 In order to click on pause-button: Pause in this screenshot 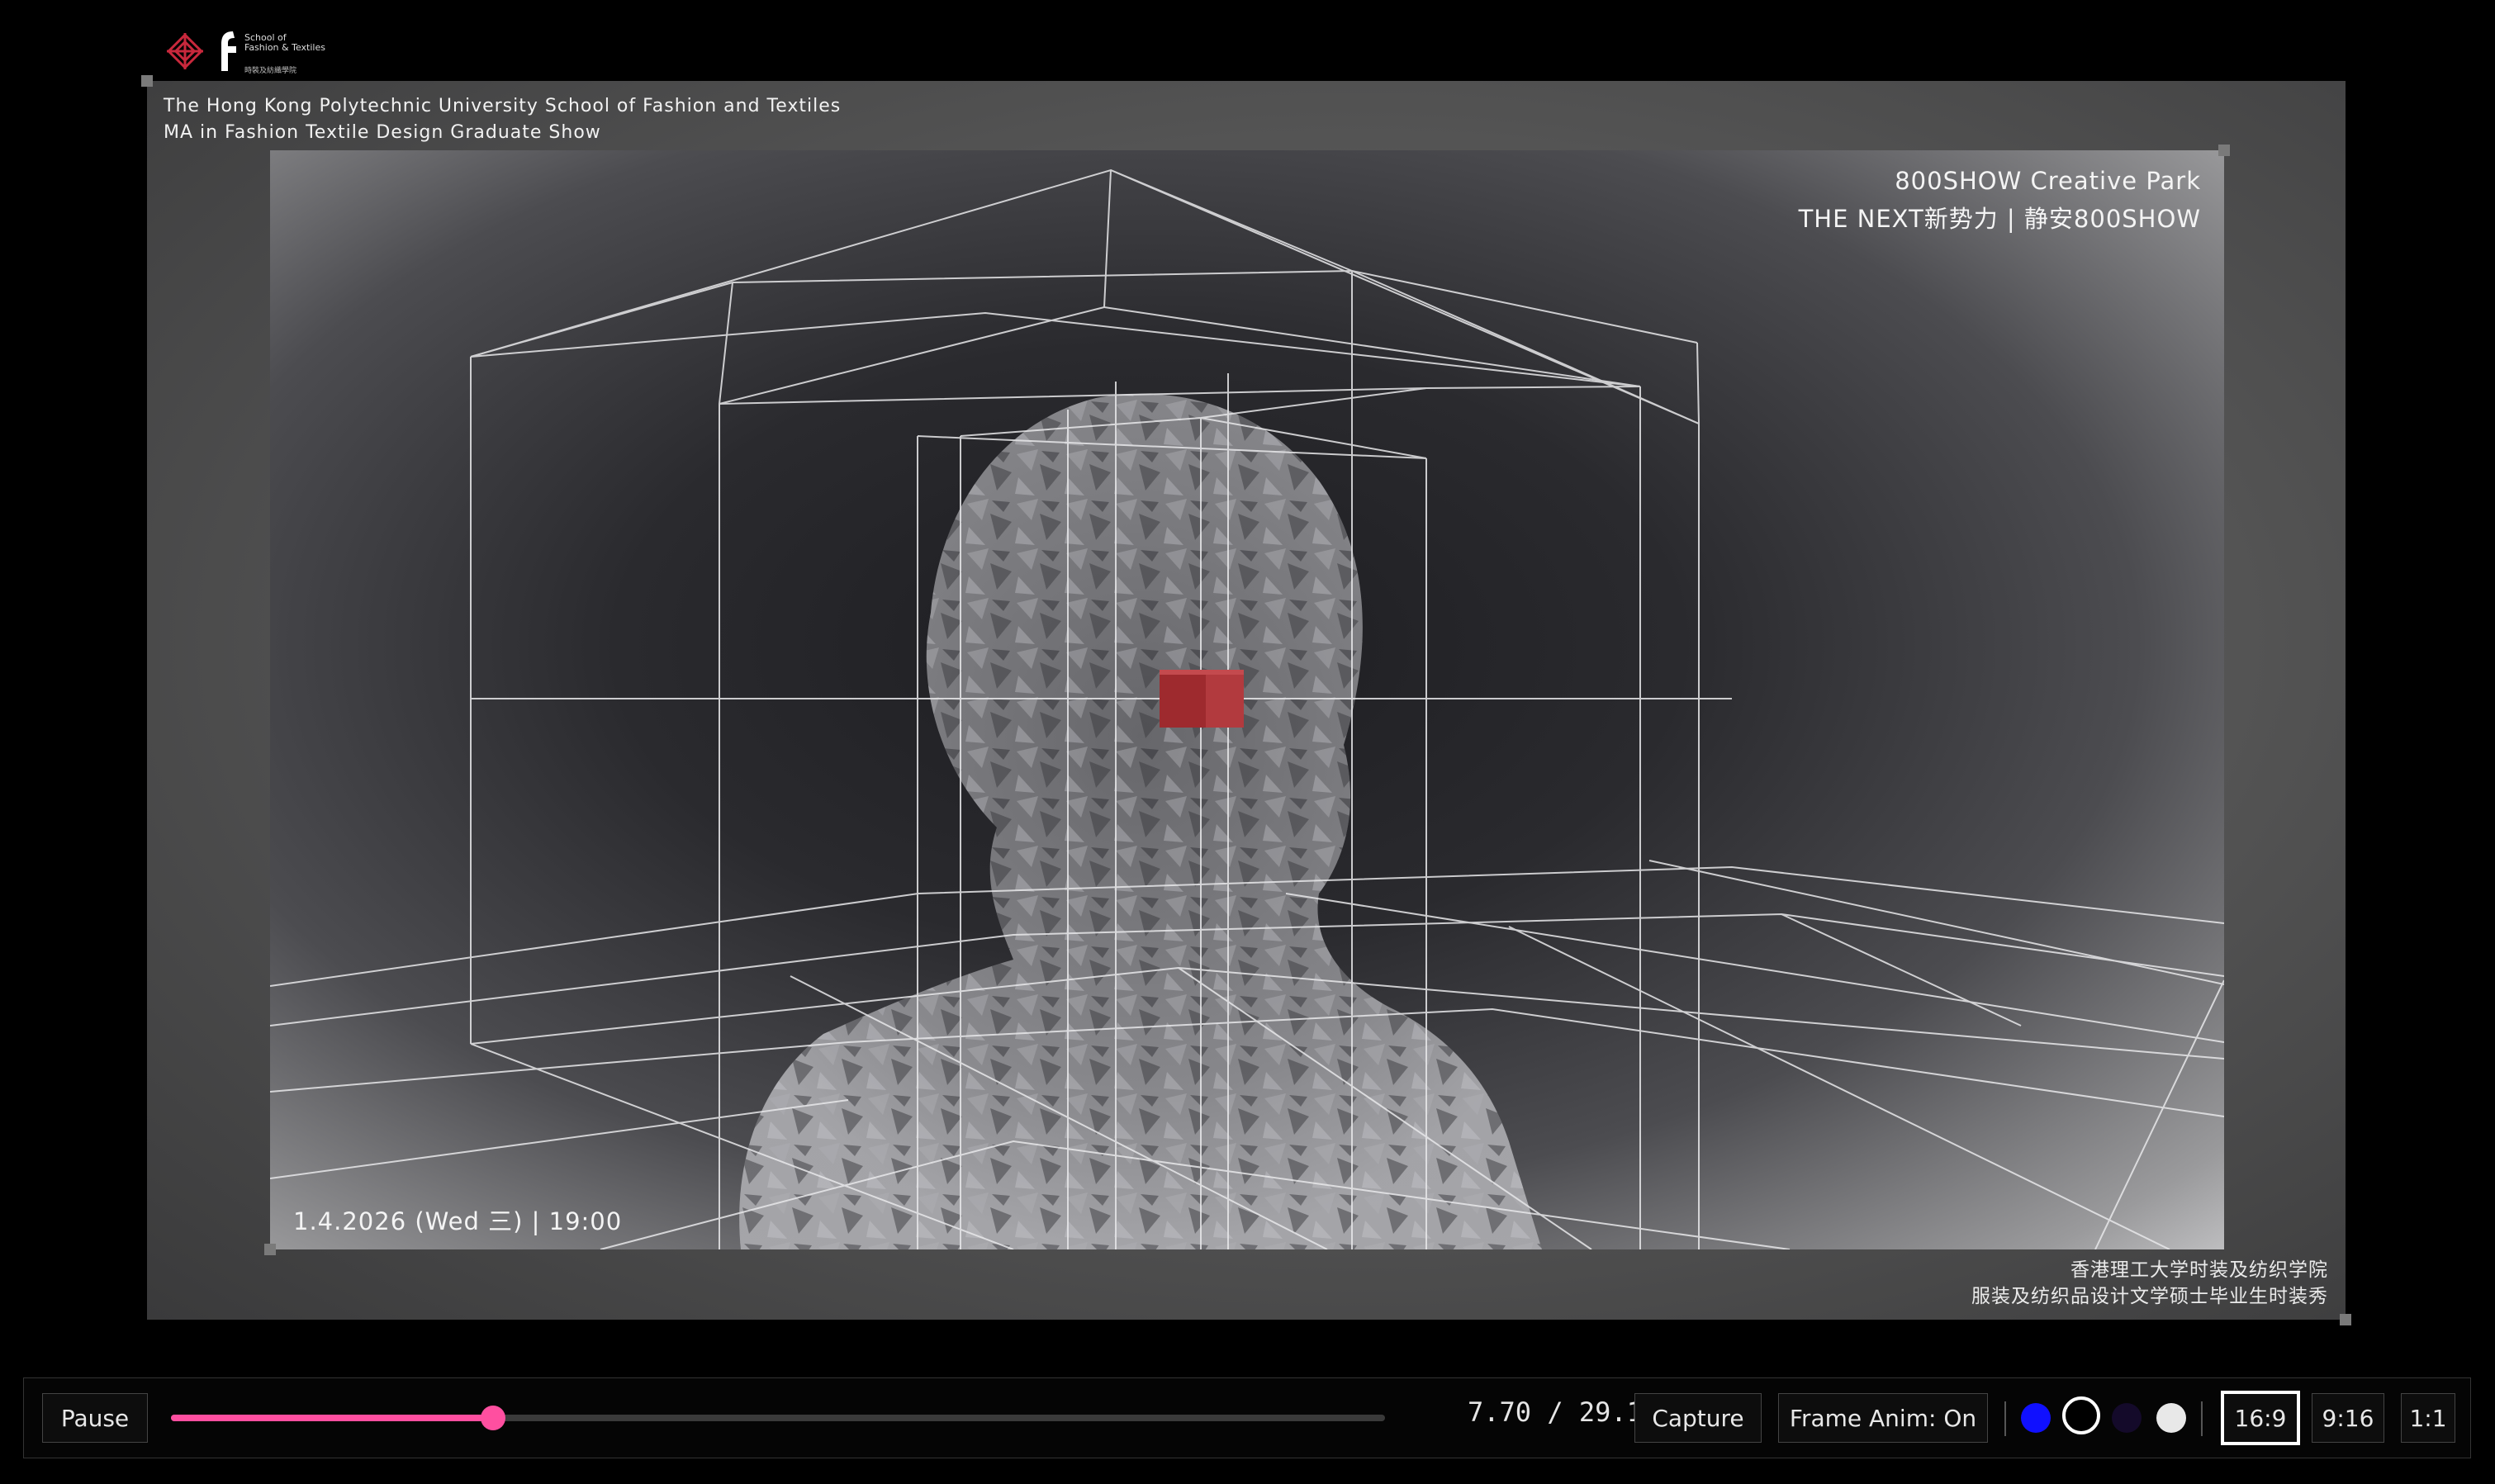, I will do `click(95, 1418)`.